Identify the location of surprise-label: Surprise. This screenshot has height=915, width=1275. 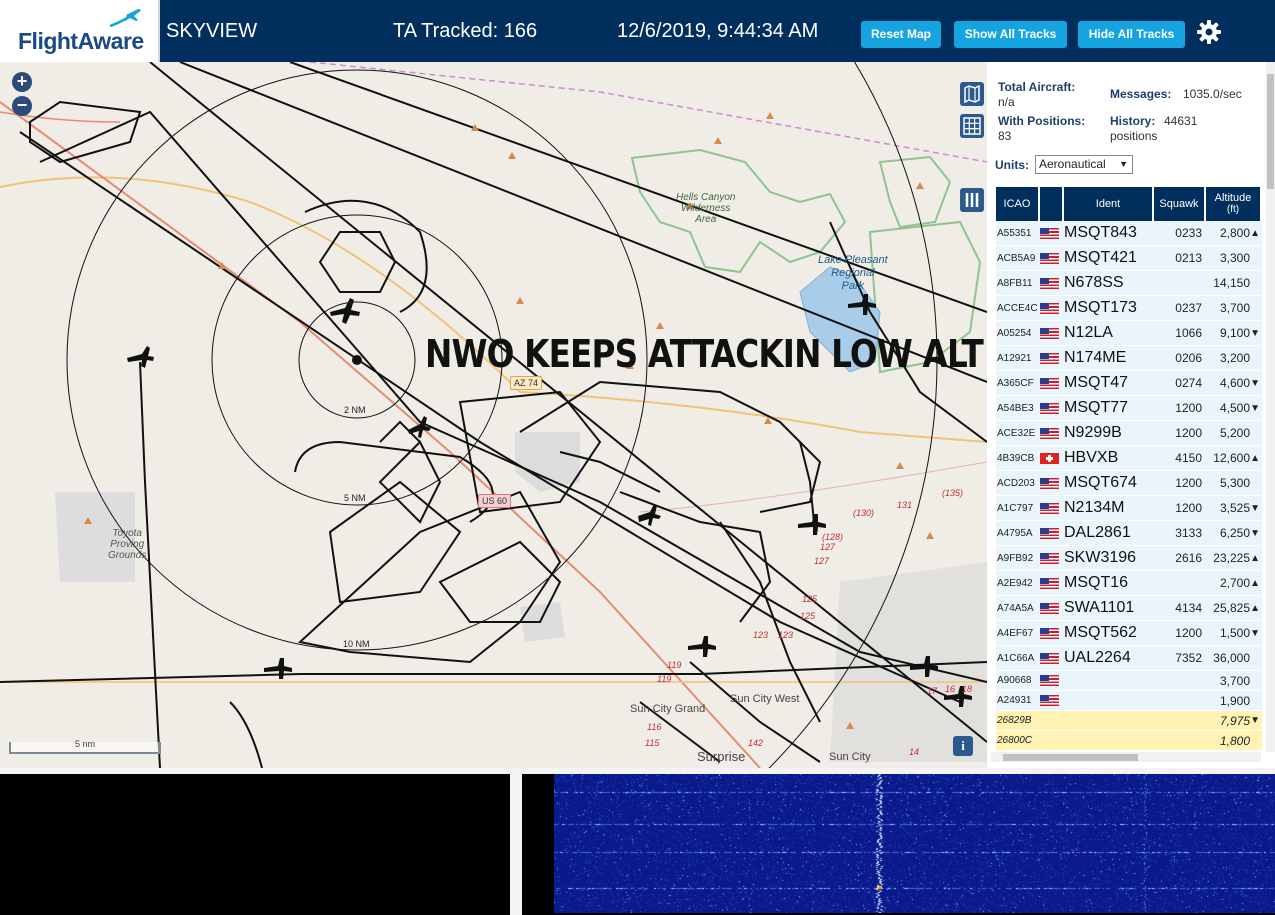
(721, 756).